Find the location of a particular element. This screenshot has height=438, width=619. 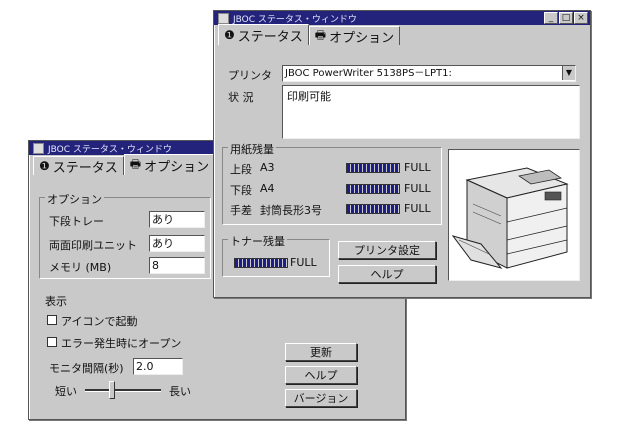

front-tab-options: 🖶 オプション is located at coordinates (354, 36).